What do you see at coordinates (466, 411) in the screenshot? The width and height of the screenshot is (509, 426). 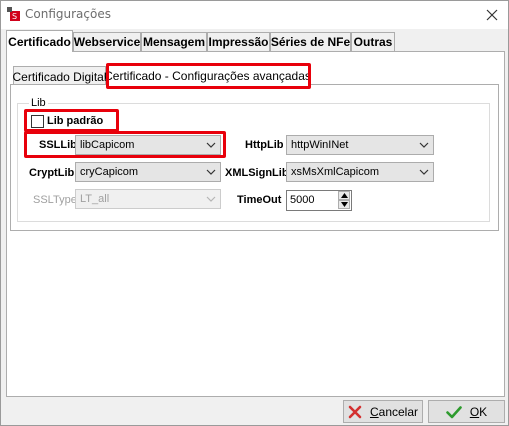 I see `ok-button: OK` at bounding box center [466, 411].